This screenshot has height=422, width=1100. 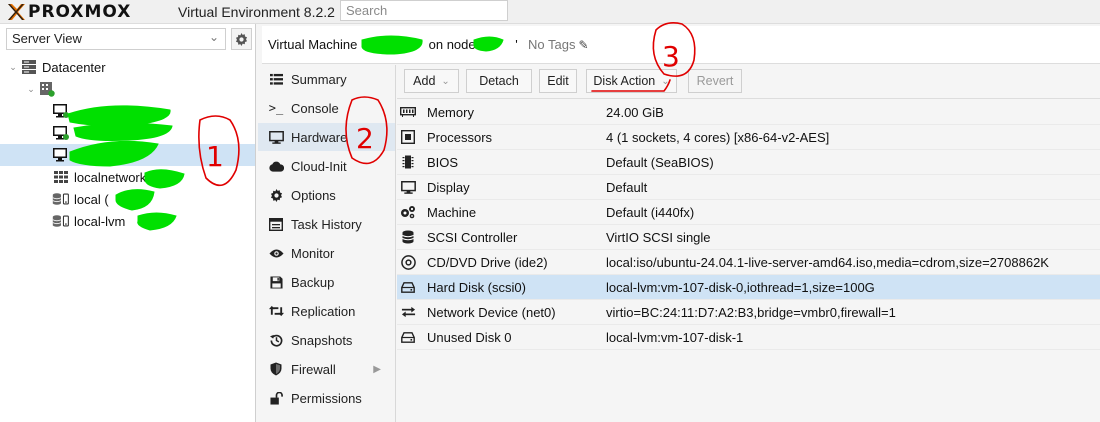 I want to click on vm-header: Virtual Machine on node ' No Tags ✎, so click(x=681, y=45).